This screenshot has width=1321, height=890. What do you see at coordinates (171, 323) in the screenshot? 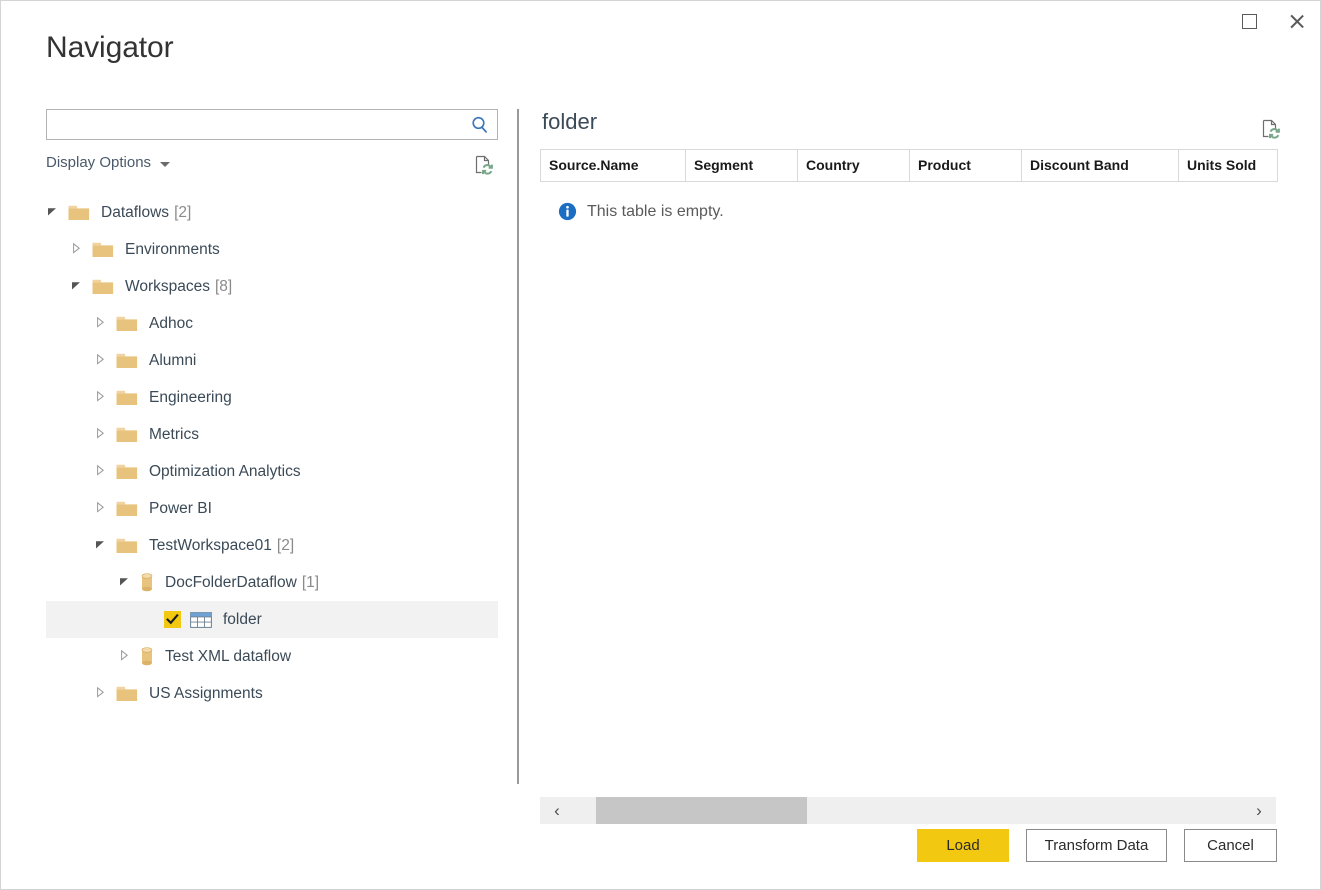
I see `tree-item-label: Adhoc` at bounding box center [171, 323].